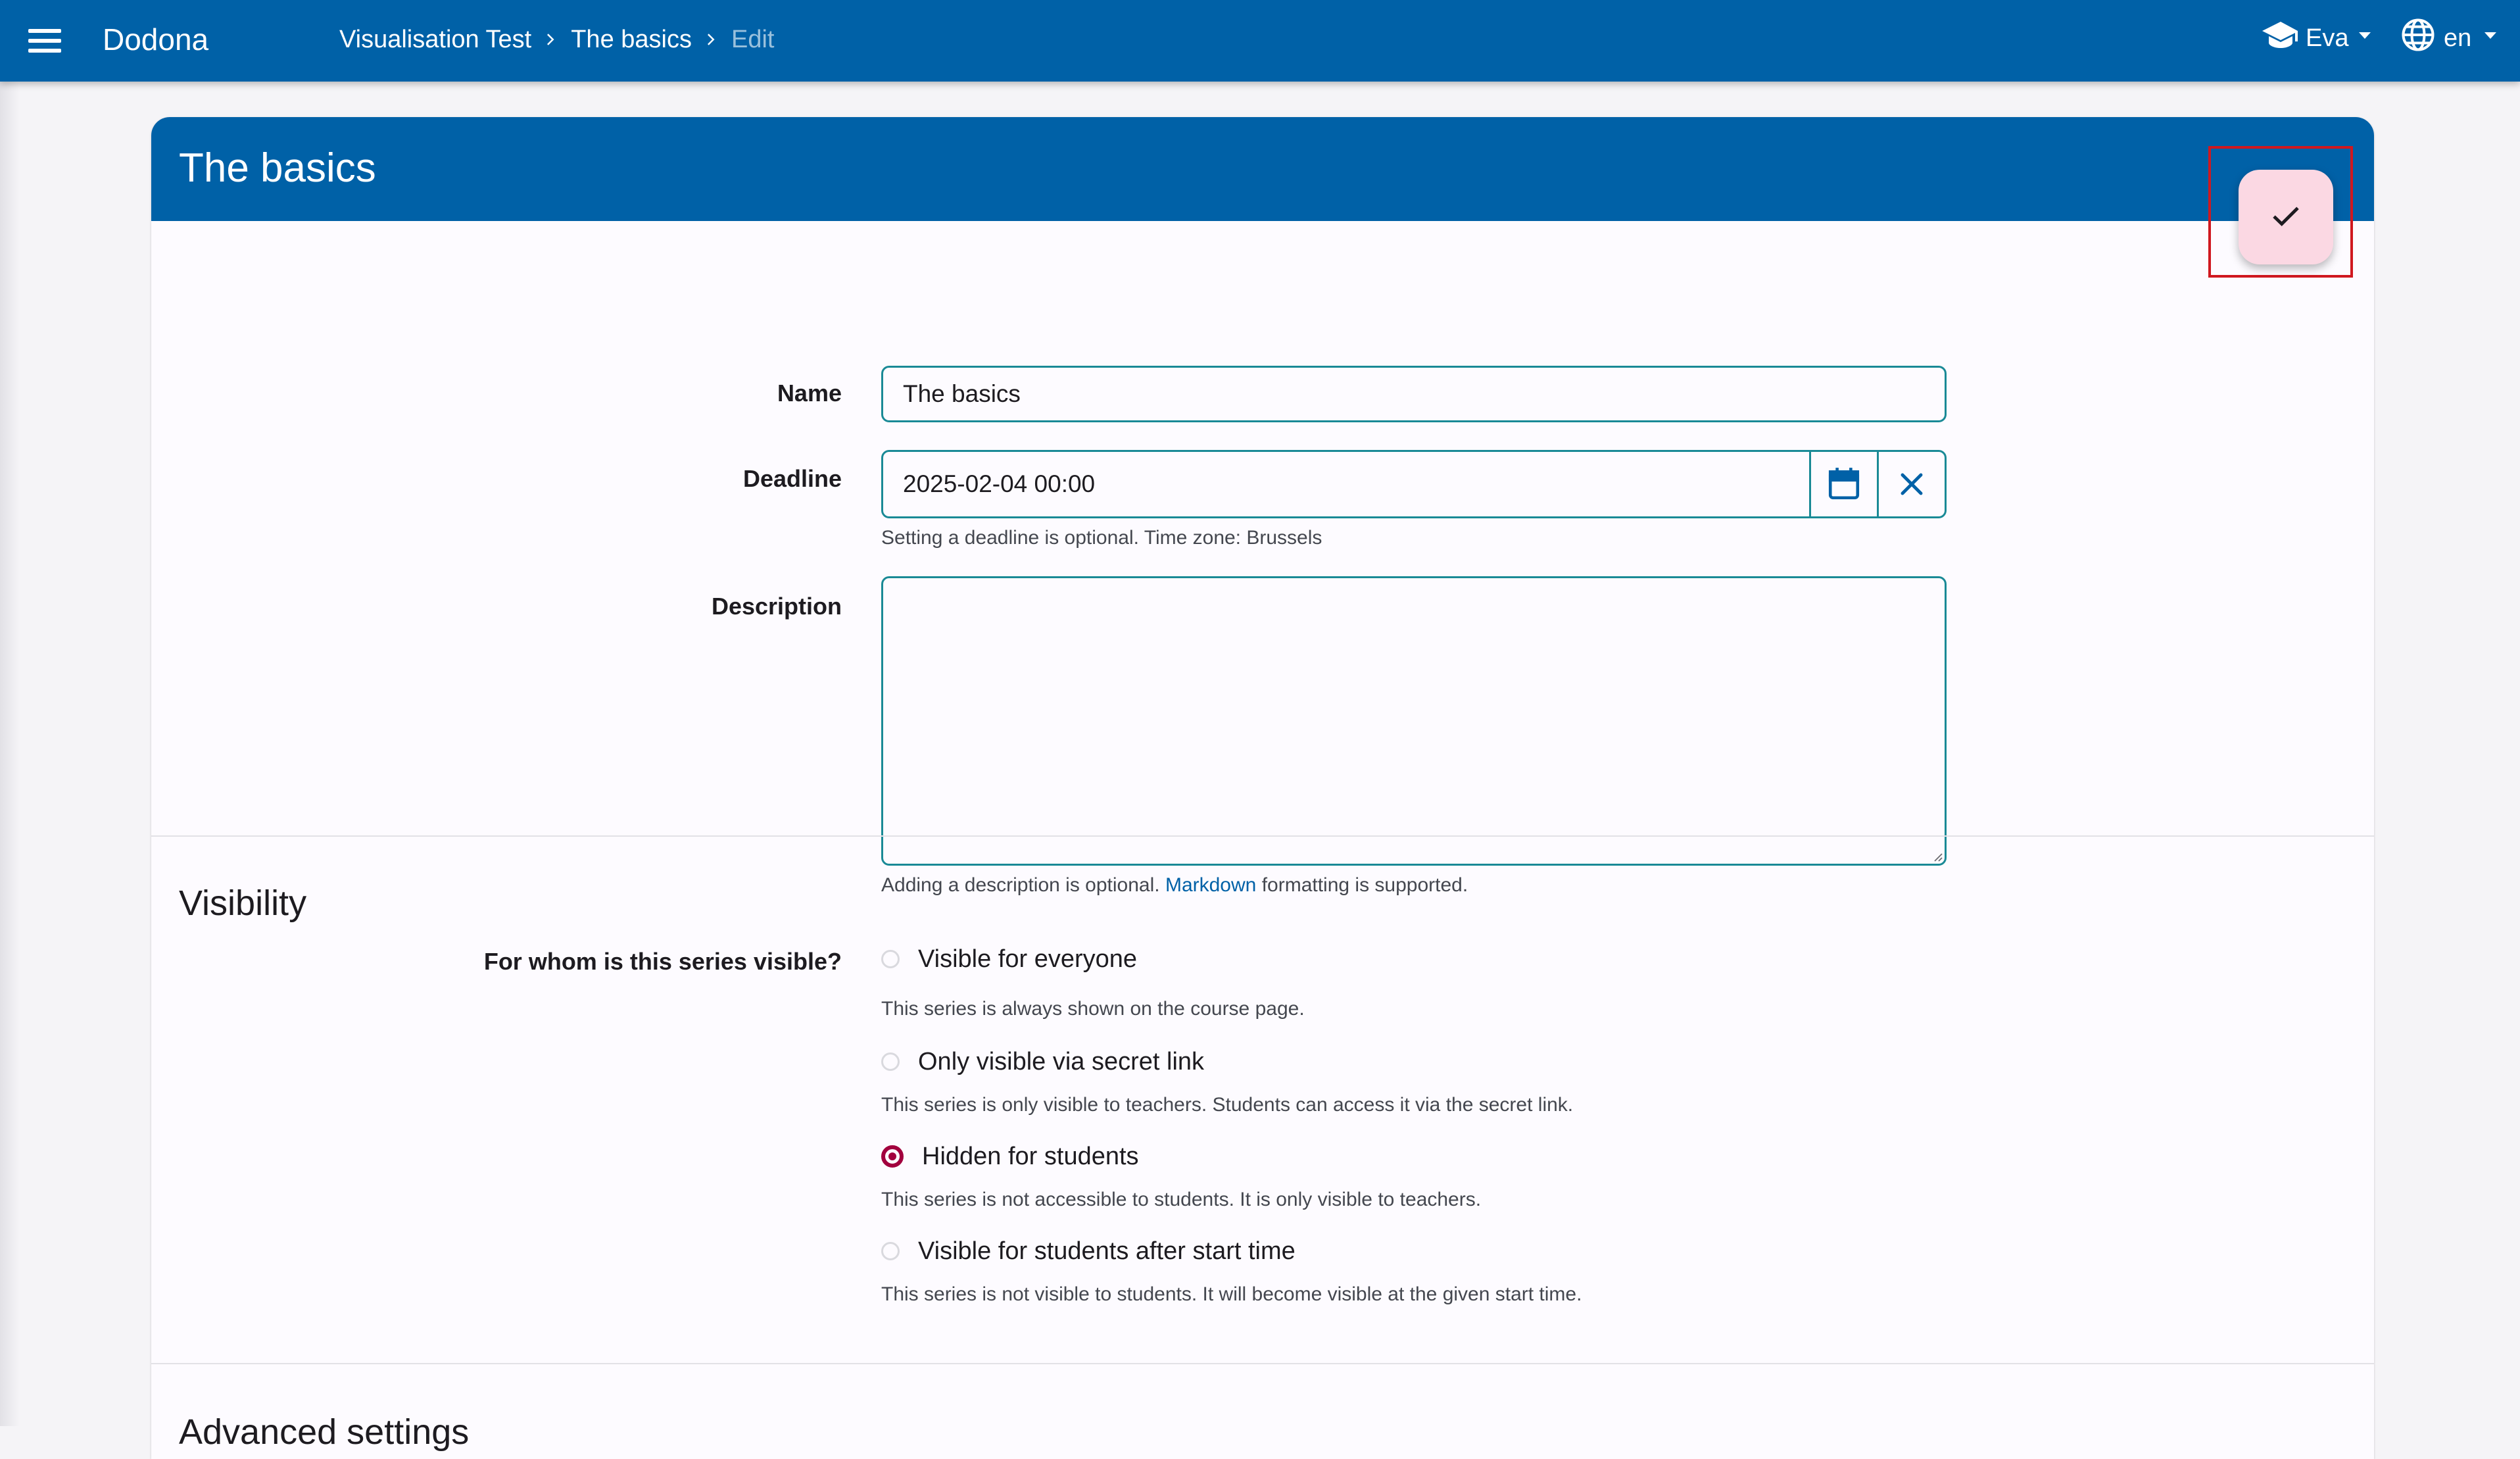 The height and width of the screenshot is (1459, 2520). Describe the element at coordinates (1346, 484) in the screenshot. I see `deadline-input: 2025-02-04 00:00` at that location.